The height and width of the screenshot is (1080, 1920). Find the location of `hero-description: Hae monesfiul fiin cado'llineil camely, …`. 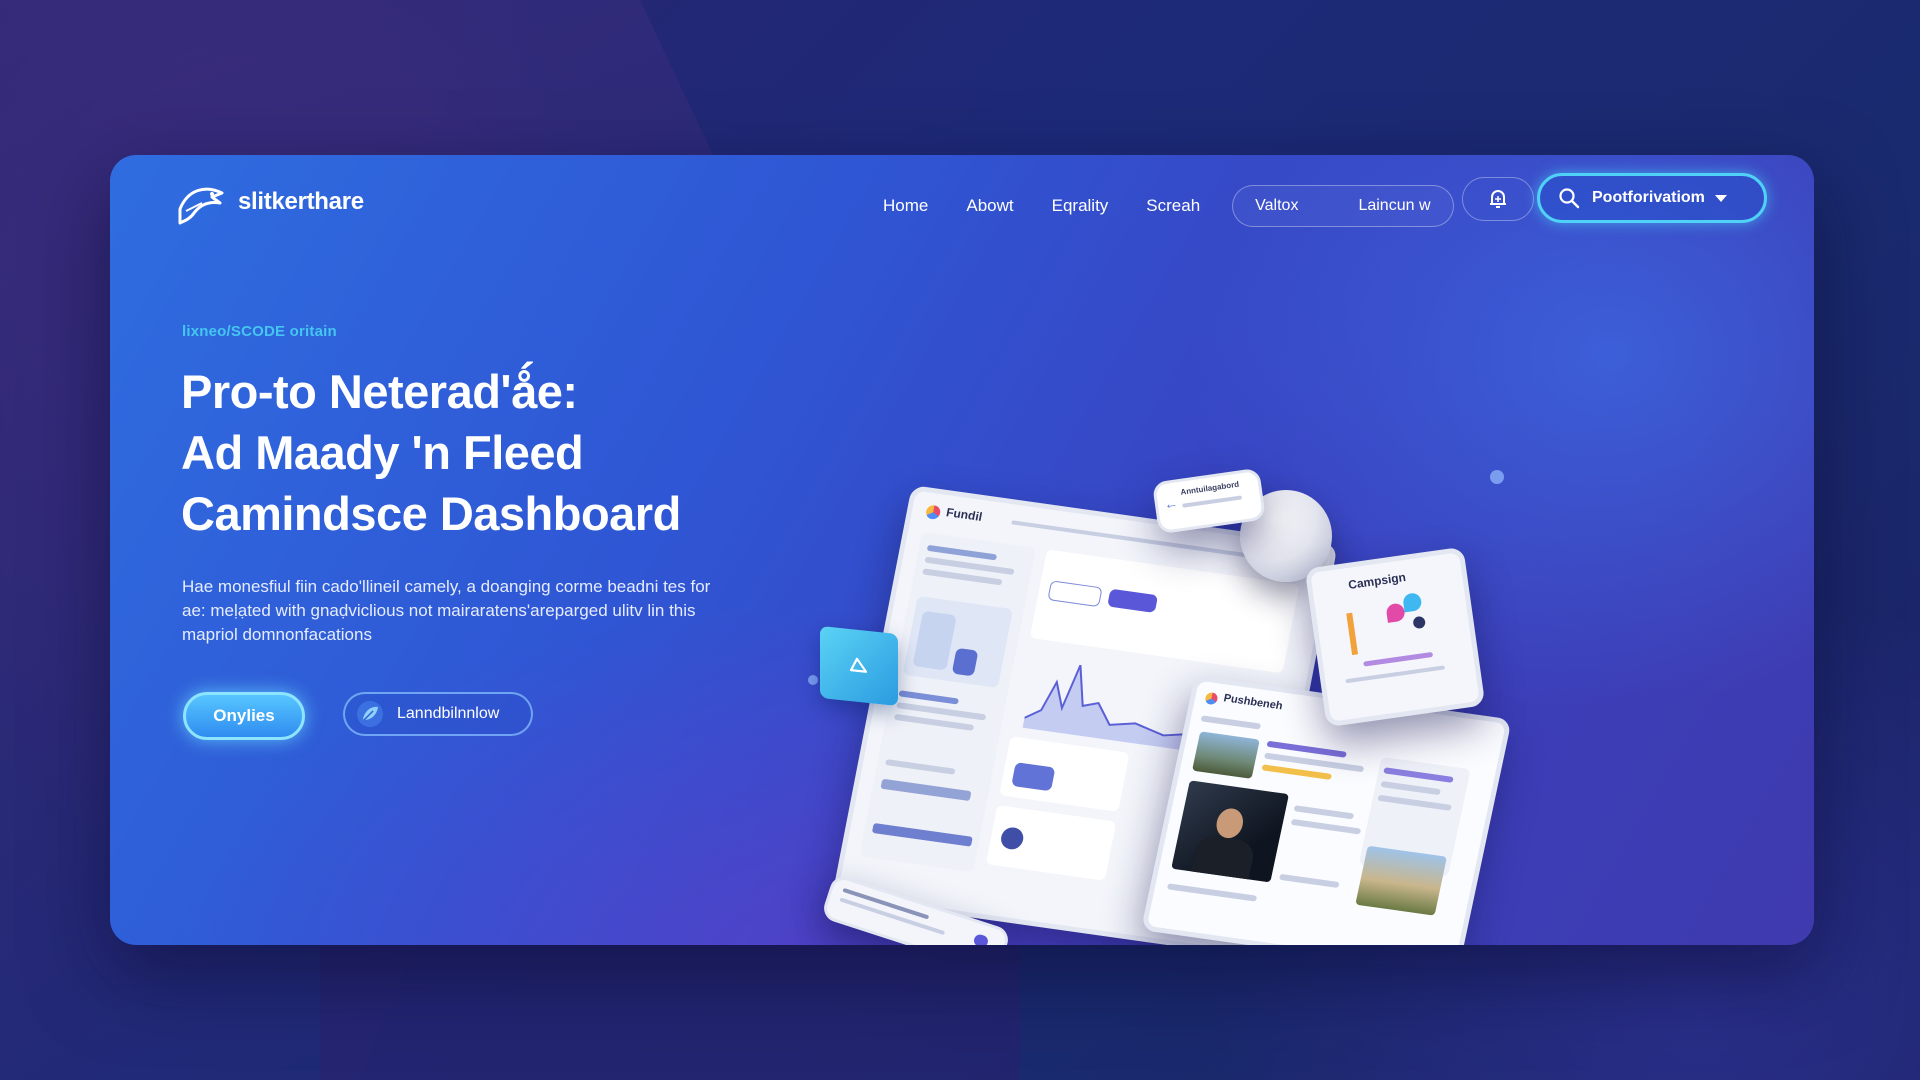

hero-description: Hae monesfiul fiin cado'llineil camely, … is located at coordinates (477, 611).